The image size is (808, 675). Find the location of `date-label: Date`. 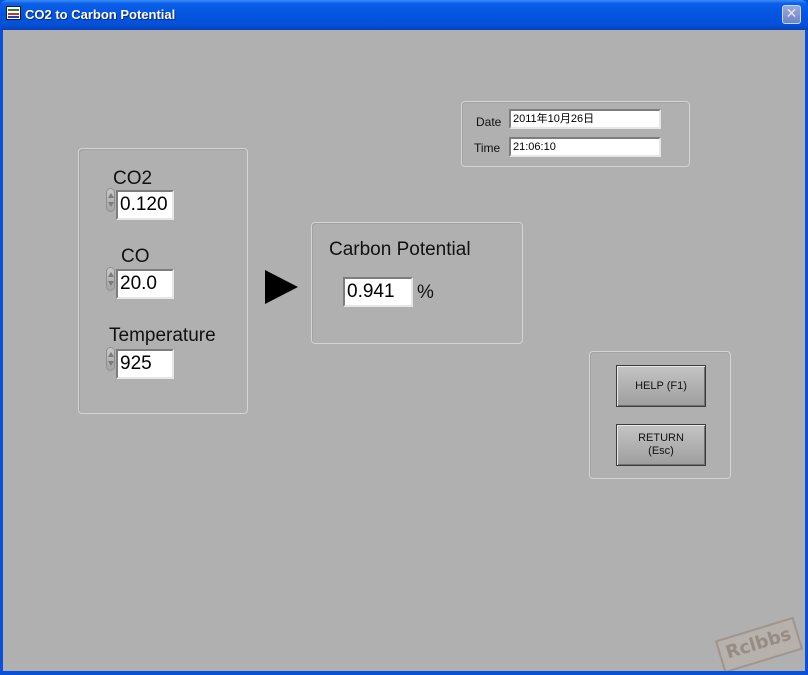

date-label: Date is located at coordinates (489, 122).